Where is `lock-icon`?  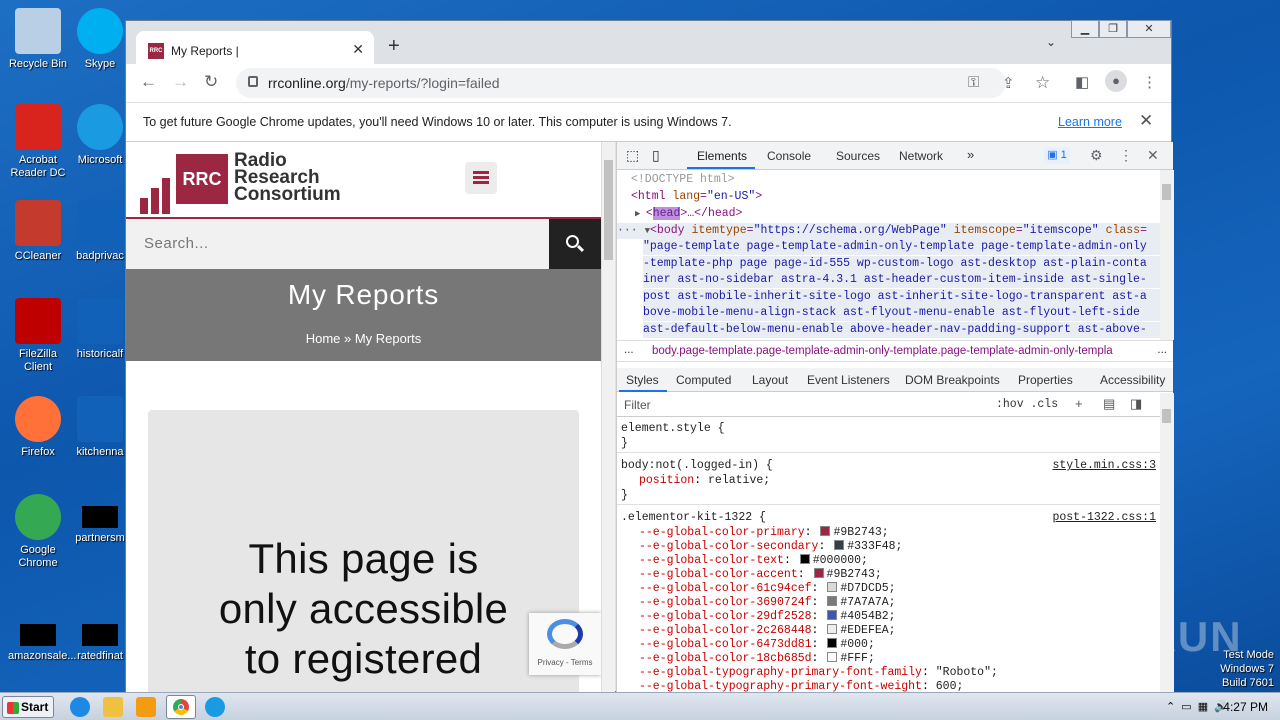
lock-icon is located at coordinates (253, 81).